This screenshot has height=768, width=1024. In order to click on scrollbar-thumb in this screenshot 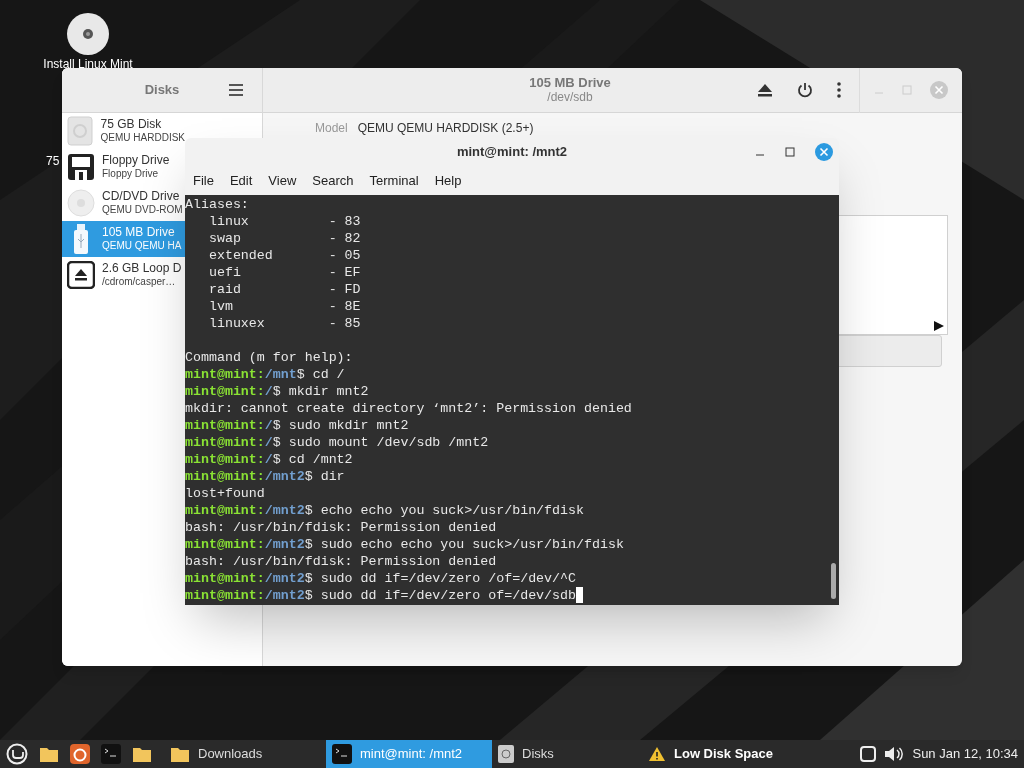, I will do `click(833, 581)`.